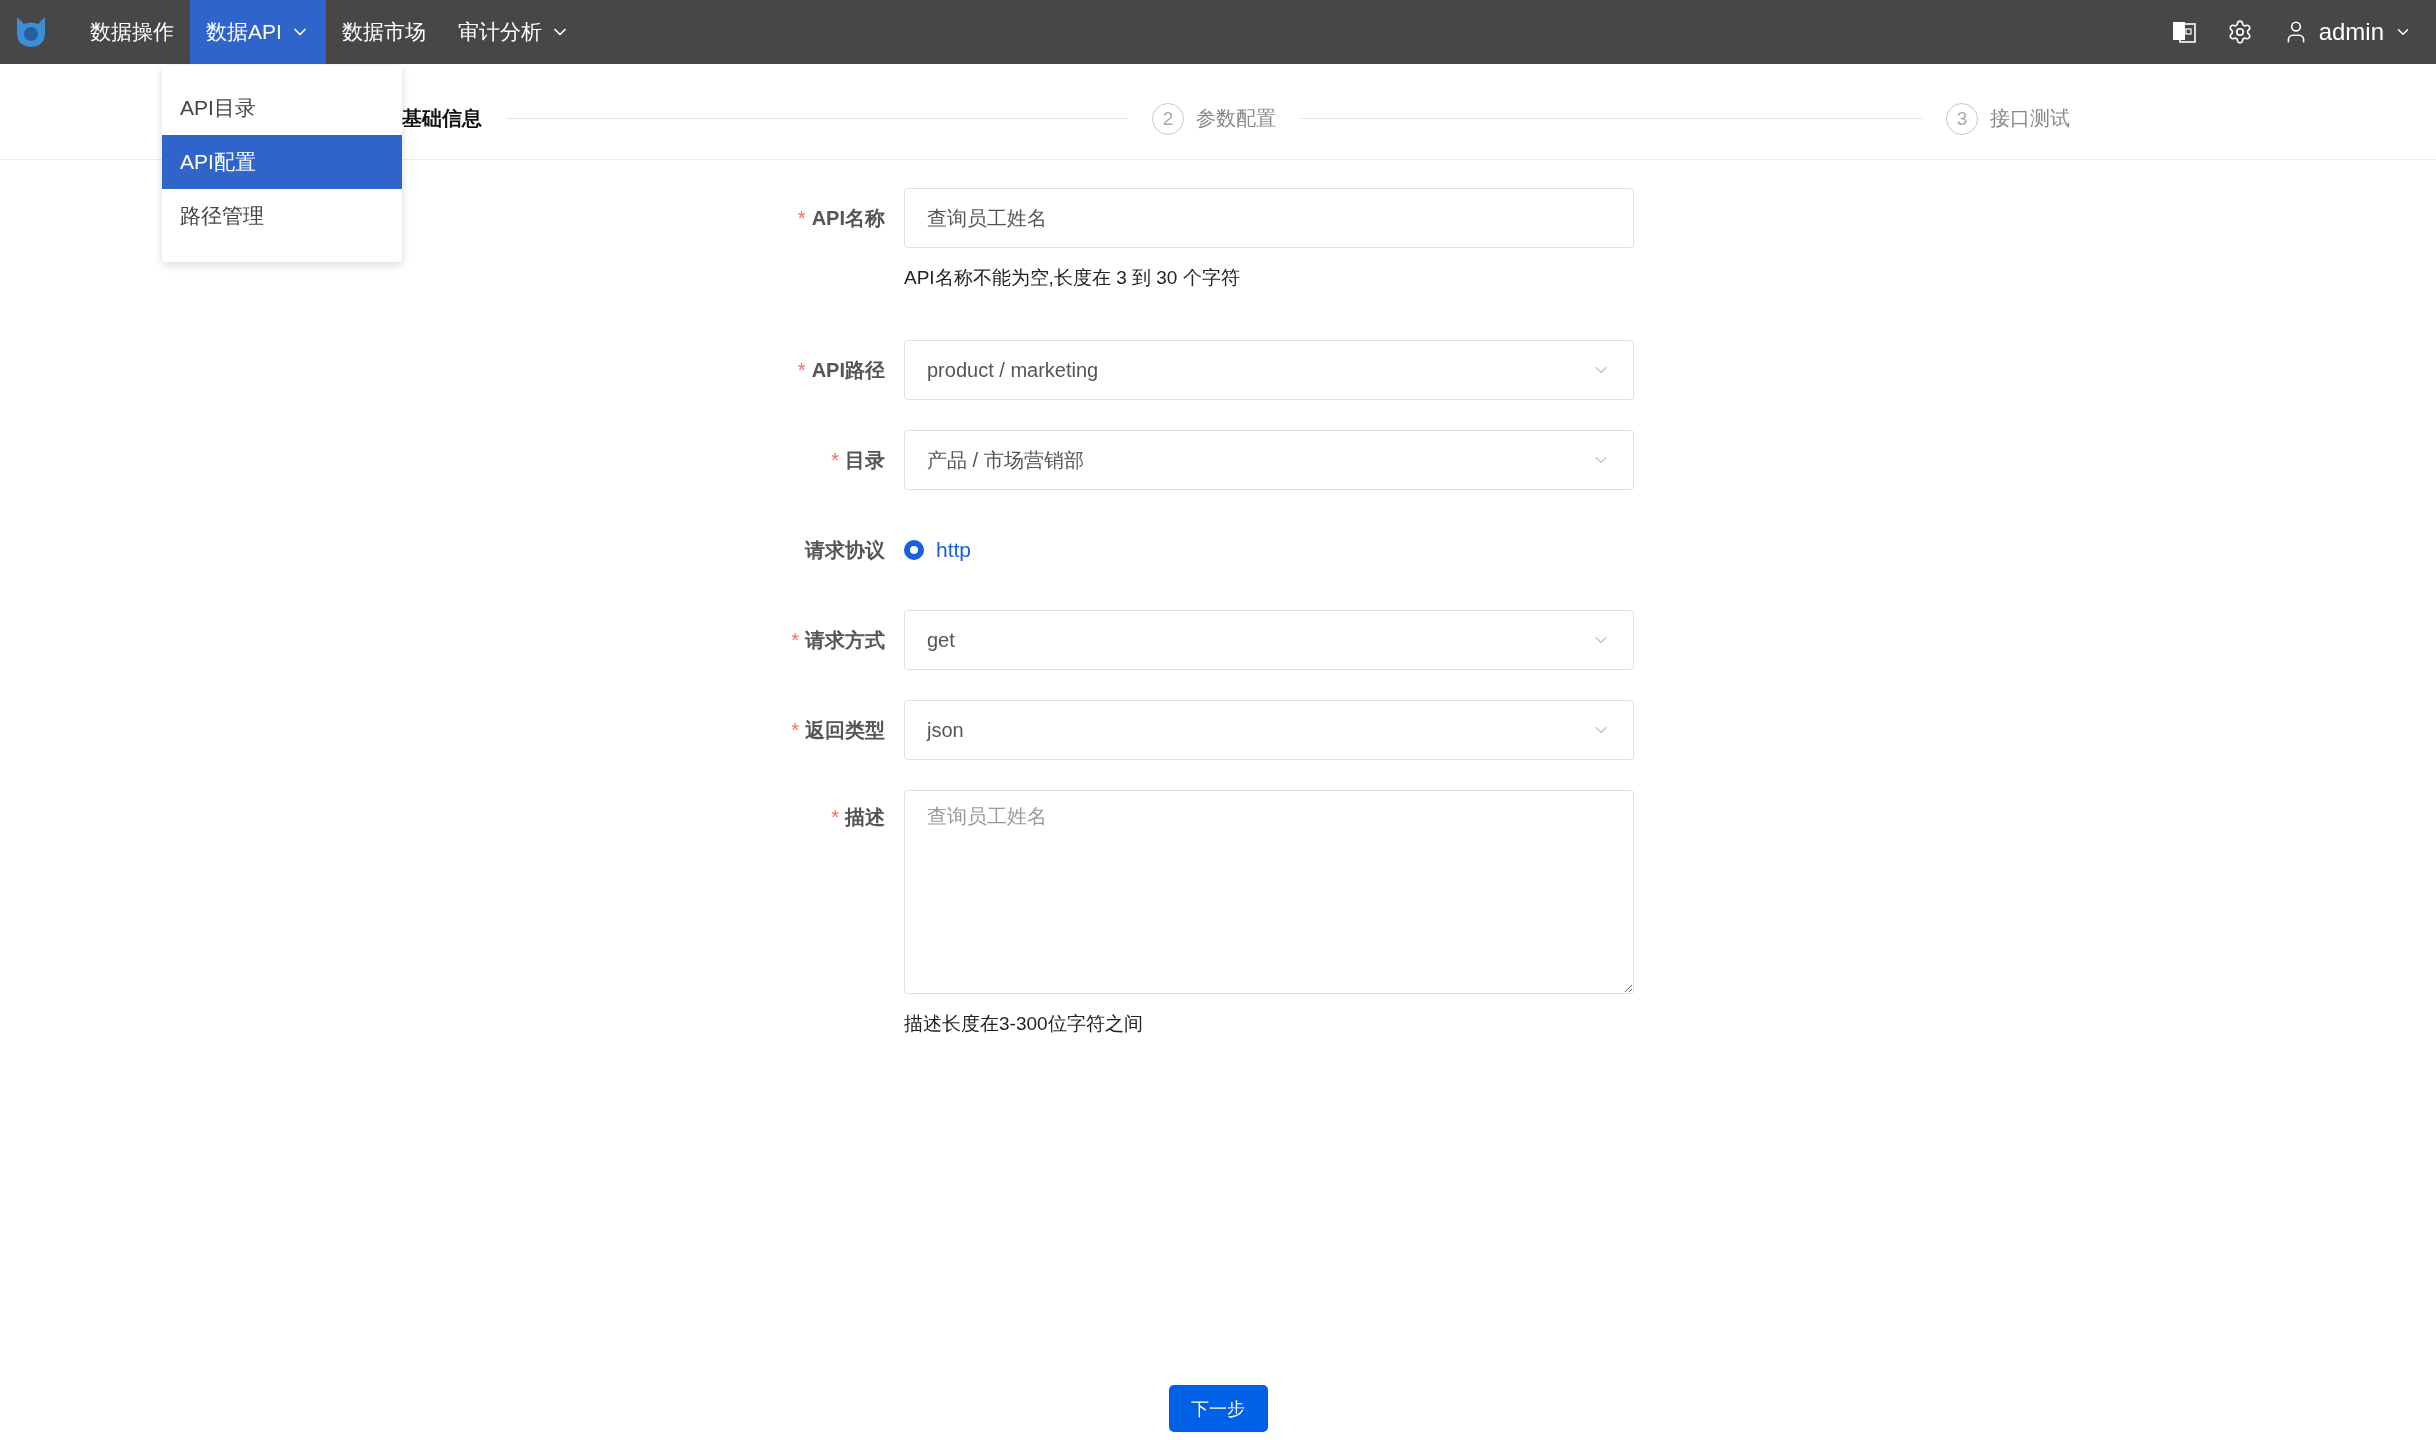 The height and width of the screenshot is (1440, 2436). I want to click on field-label: 请求协议, so click(844, 550).